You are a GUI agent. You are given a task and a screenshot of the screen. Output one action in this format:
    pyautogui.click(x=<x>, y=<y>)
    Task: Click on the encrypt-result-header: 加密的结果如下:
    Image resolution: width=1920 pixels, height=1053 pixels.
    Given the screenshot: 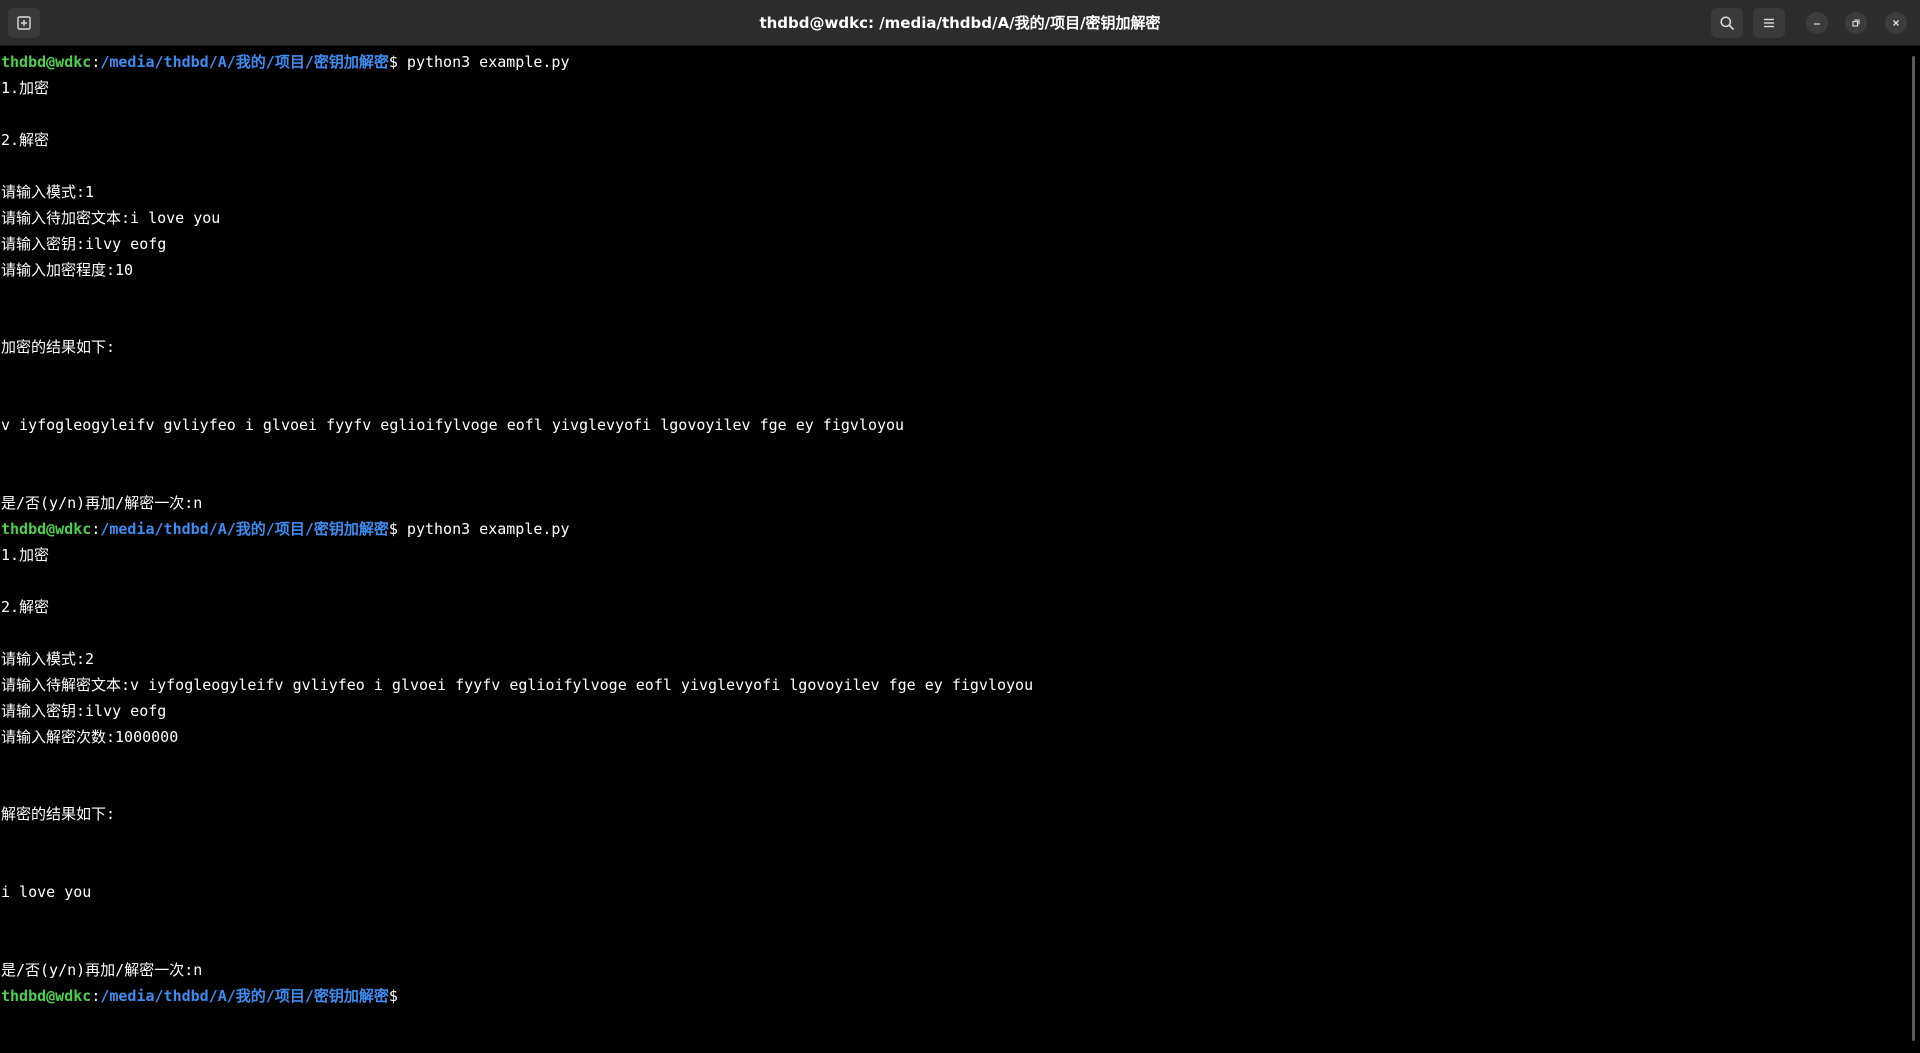 What is the action you would take?
    pyautogui.click(x=58, y=347)
    